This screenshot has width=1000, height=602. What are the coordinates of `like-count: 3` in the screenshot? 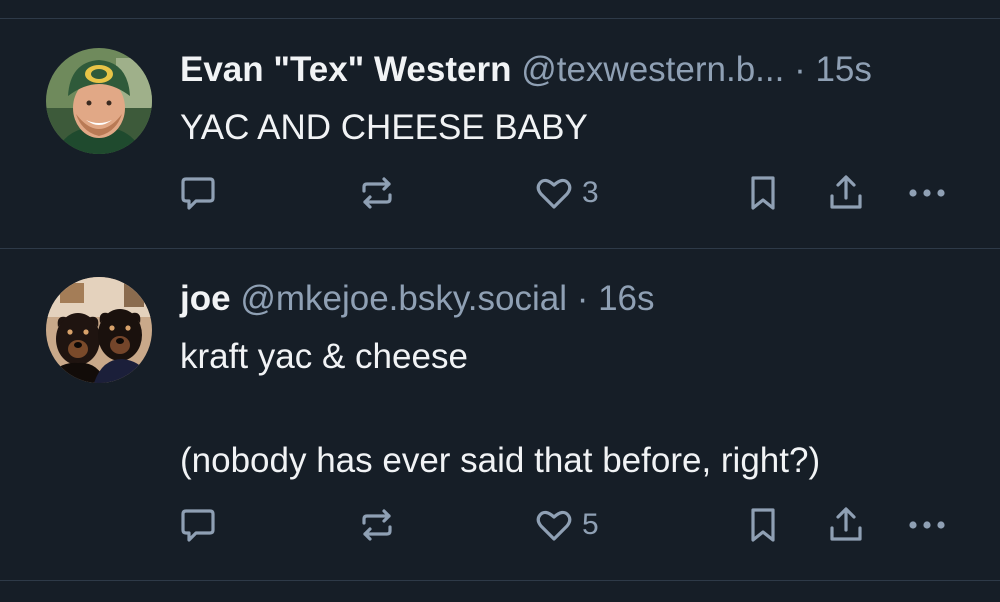 It's located at (590, 192).